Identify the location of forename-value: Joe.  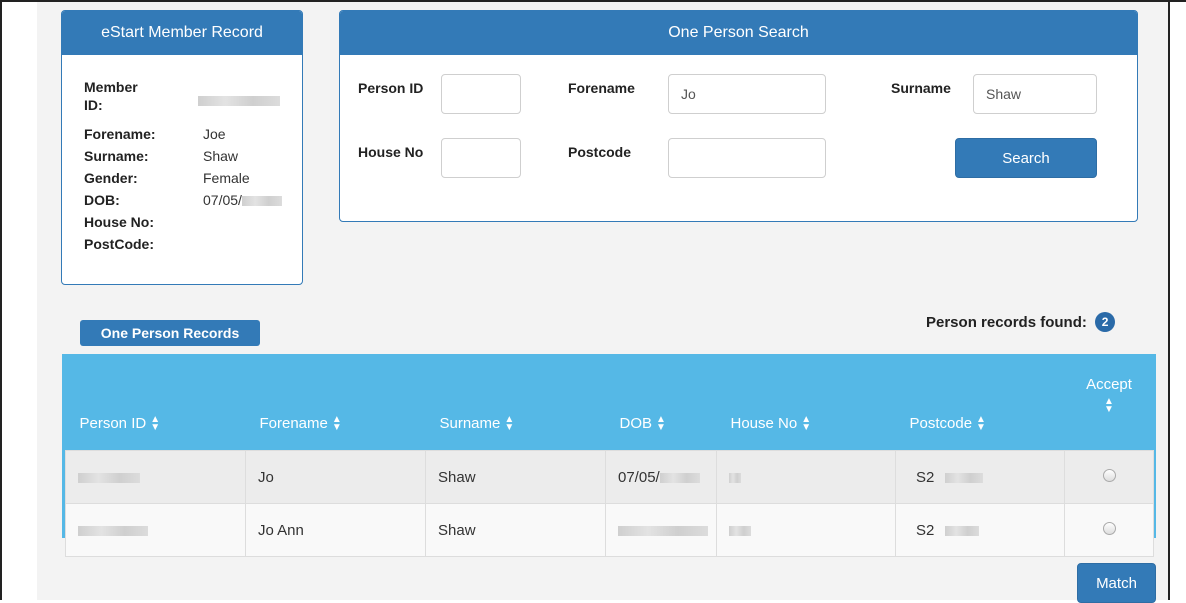
(214, 134).